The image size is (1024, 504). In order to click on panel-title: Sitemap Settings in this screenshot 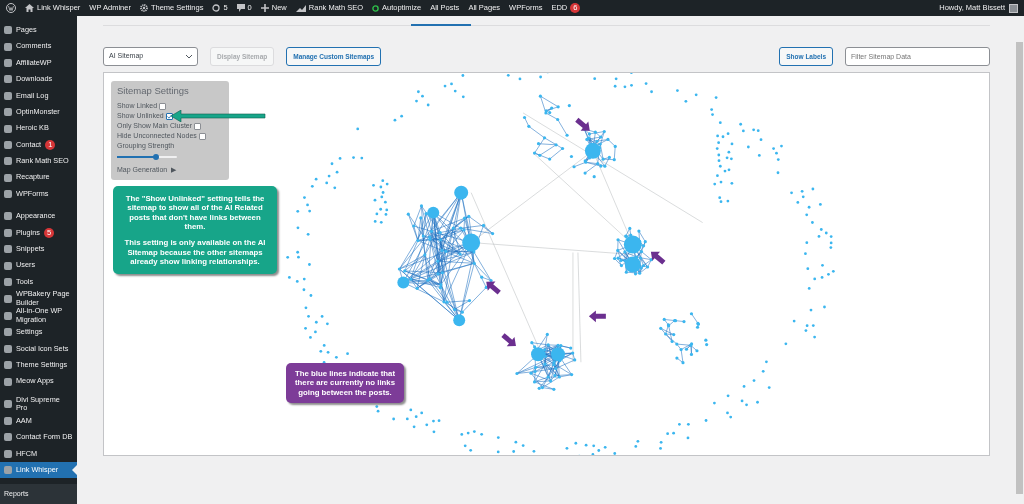, I will do `click(153, 91)`.